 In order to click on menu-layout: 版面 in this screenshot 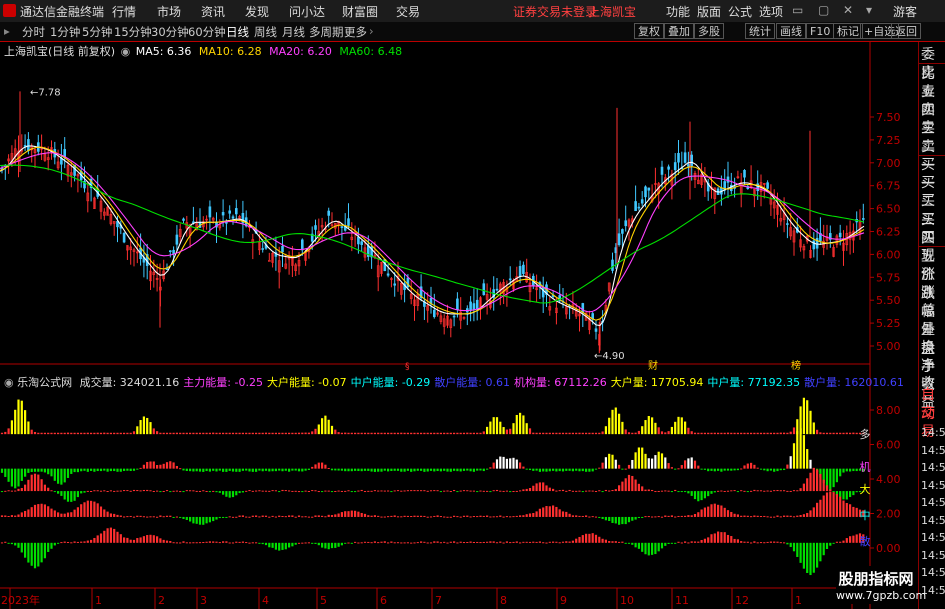, I will do `click(709, 11)`.